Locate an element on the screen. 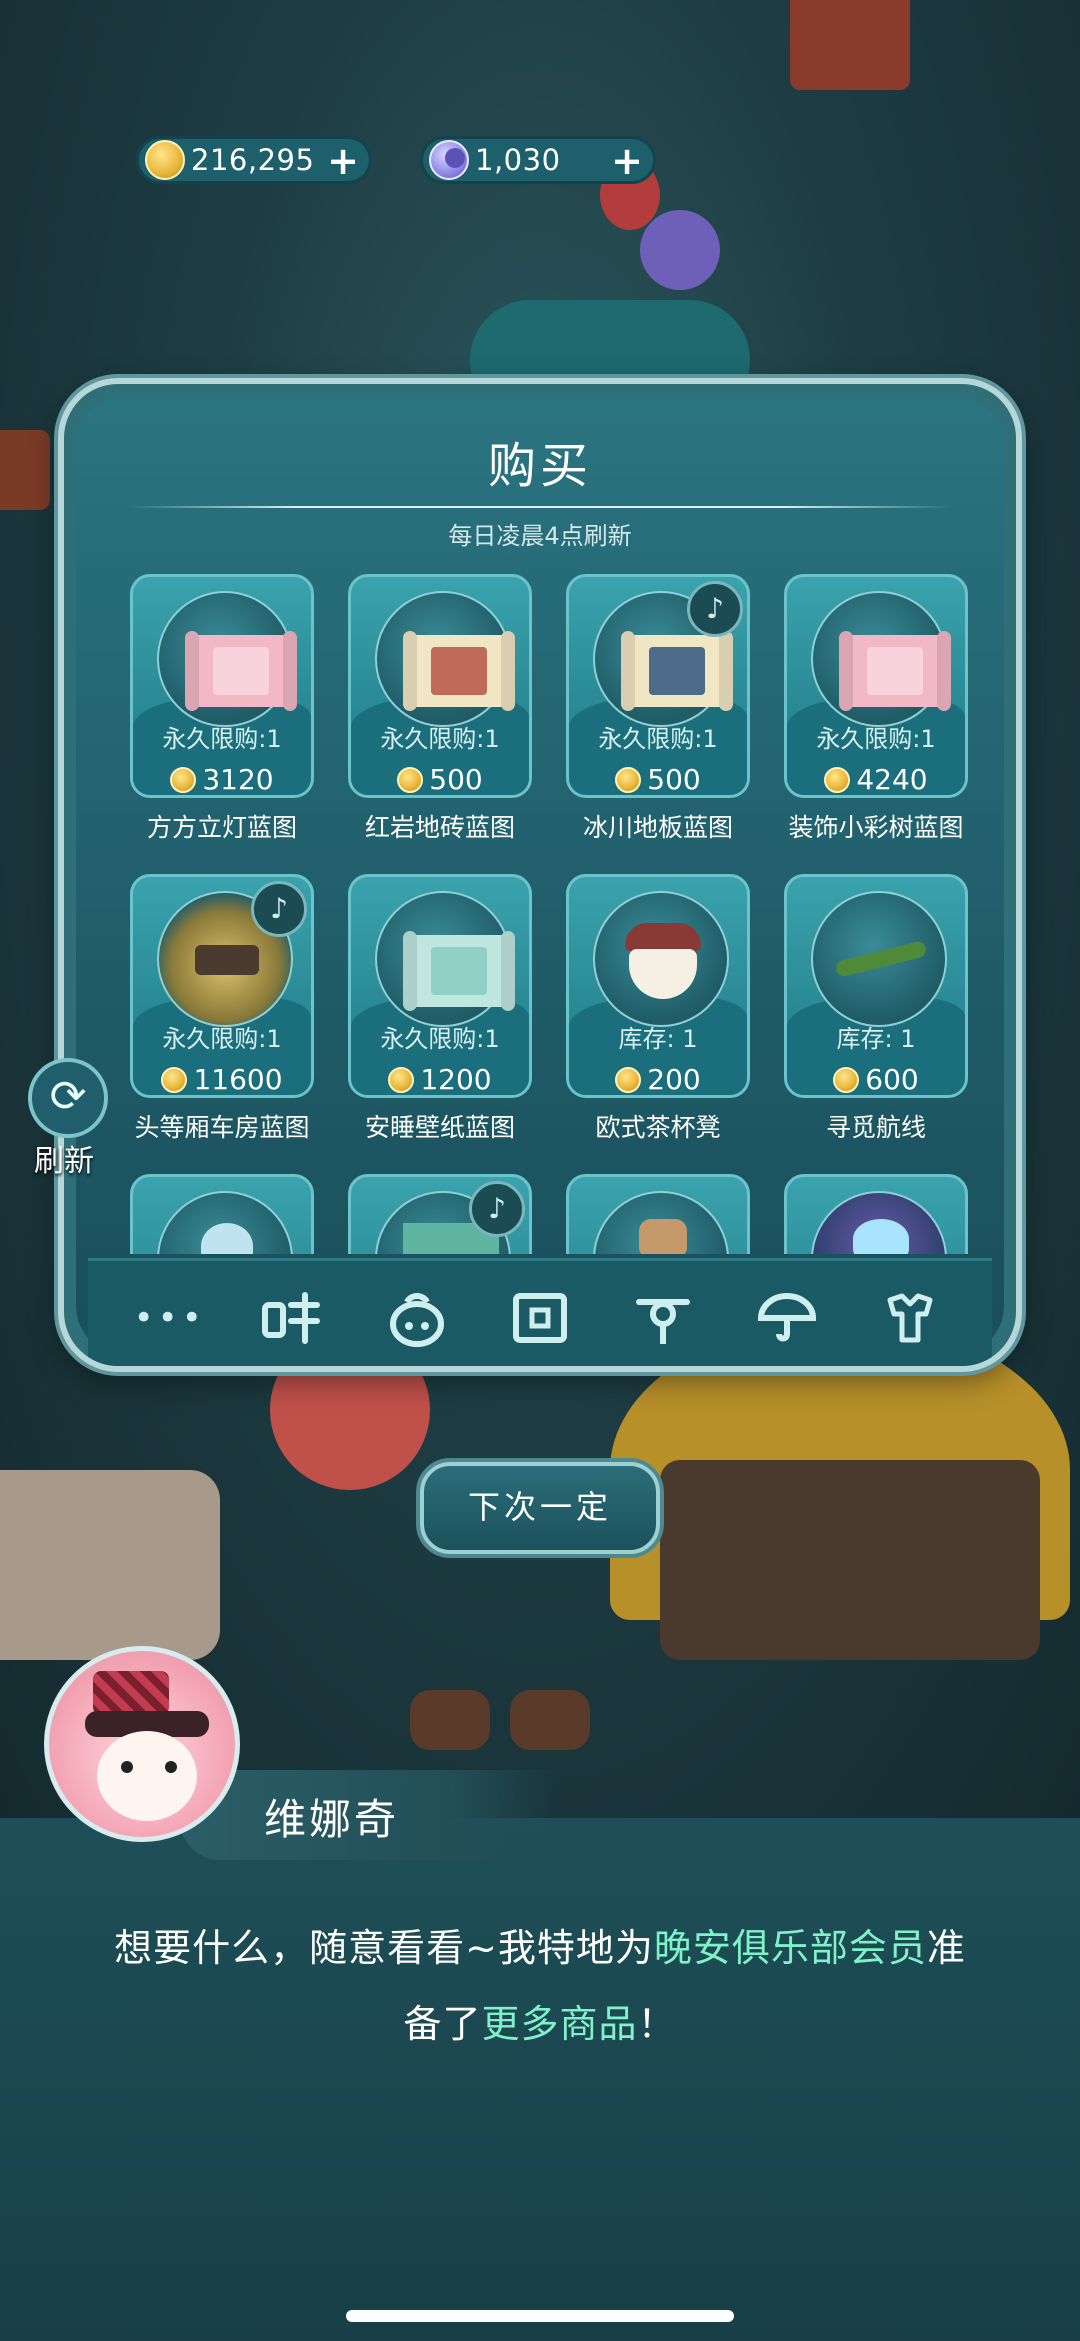 The image size is (1080, 2341). add-coins-button: + is located at coordinates (343, 161).